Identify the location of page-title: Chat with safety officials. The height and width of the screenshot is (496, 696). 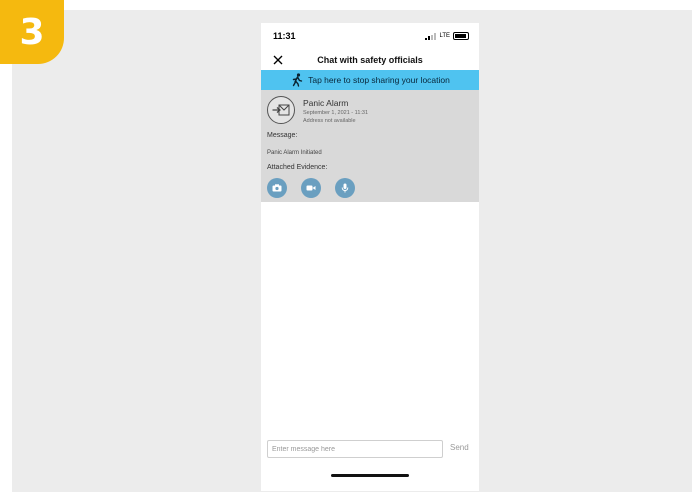
(370, 60).